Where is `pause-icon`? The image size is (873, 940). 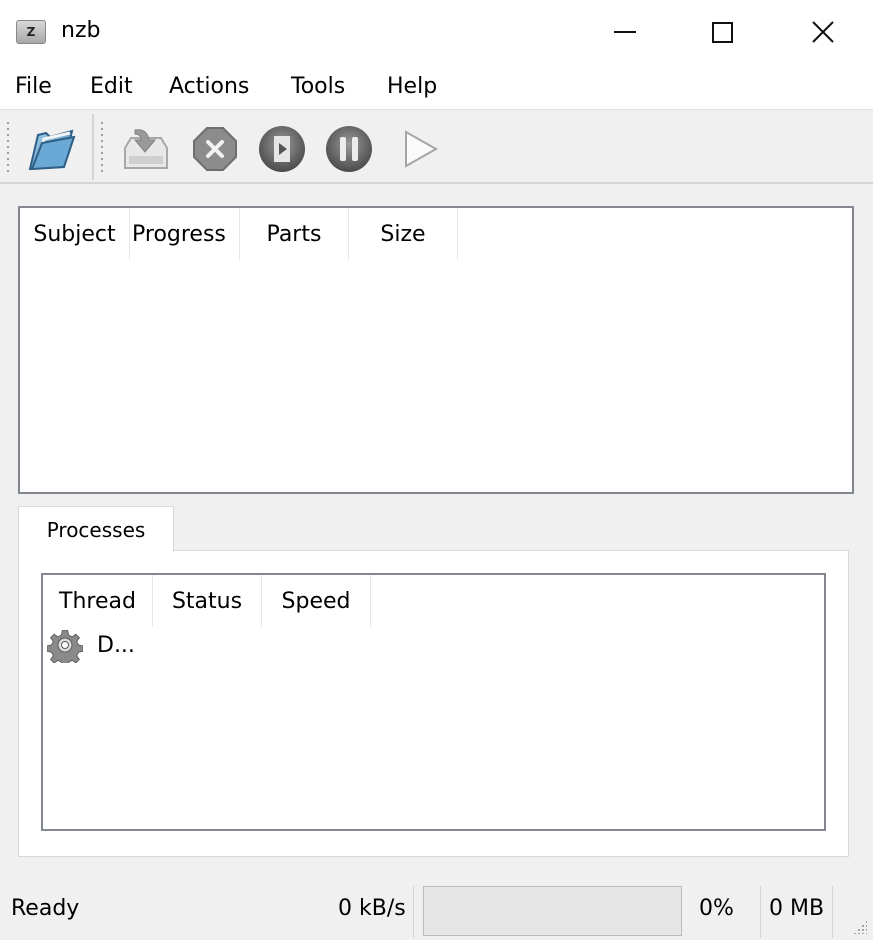 pause-icon is located at coordinates (349, 149).